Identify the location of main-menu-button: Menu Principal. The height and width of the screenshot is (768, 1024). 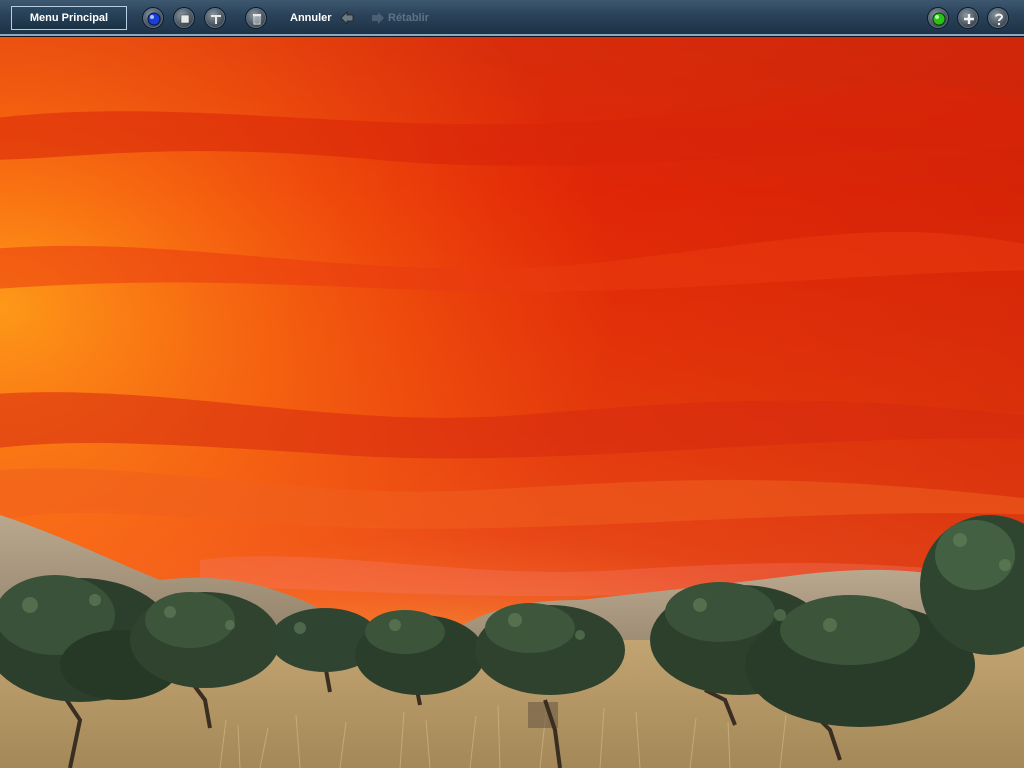
(69, 18).